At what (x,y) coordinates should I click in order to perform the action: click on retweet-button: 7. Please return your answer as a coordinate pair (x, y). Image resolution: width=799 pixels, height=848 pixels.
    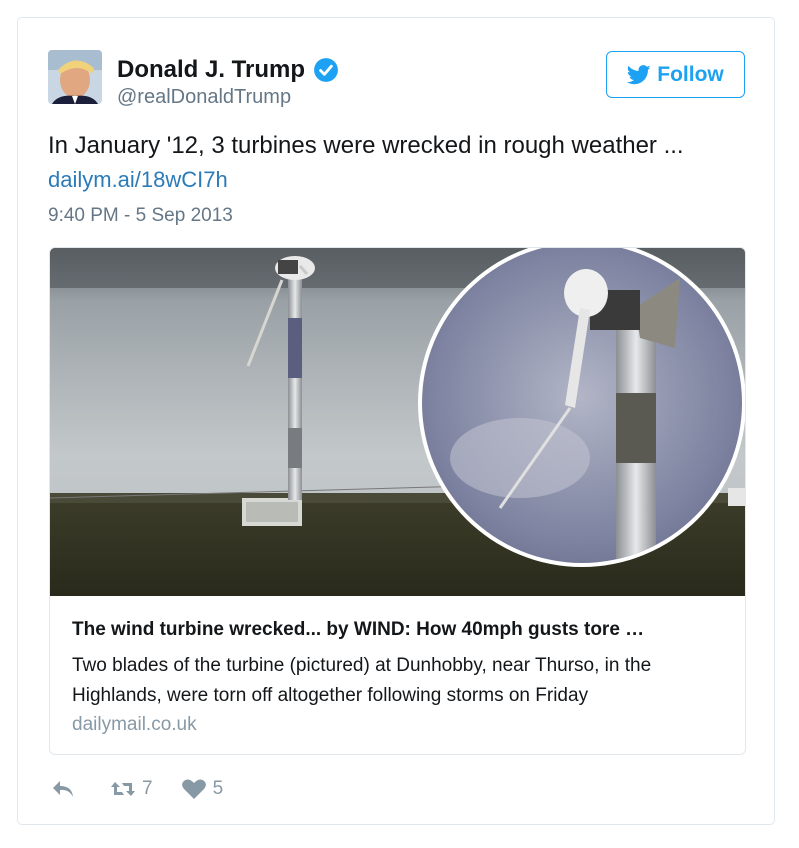
    Looking at the image, I should click on (131, 789).